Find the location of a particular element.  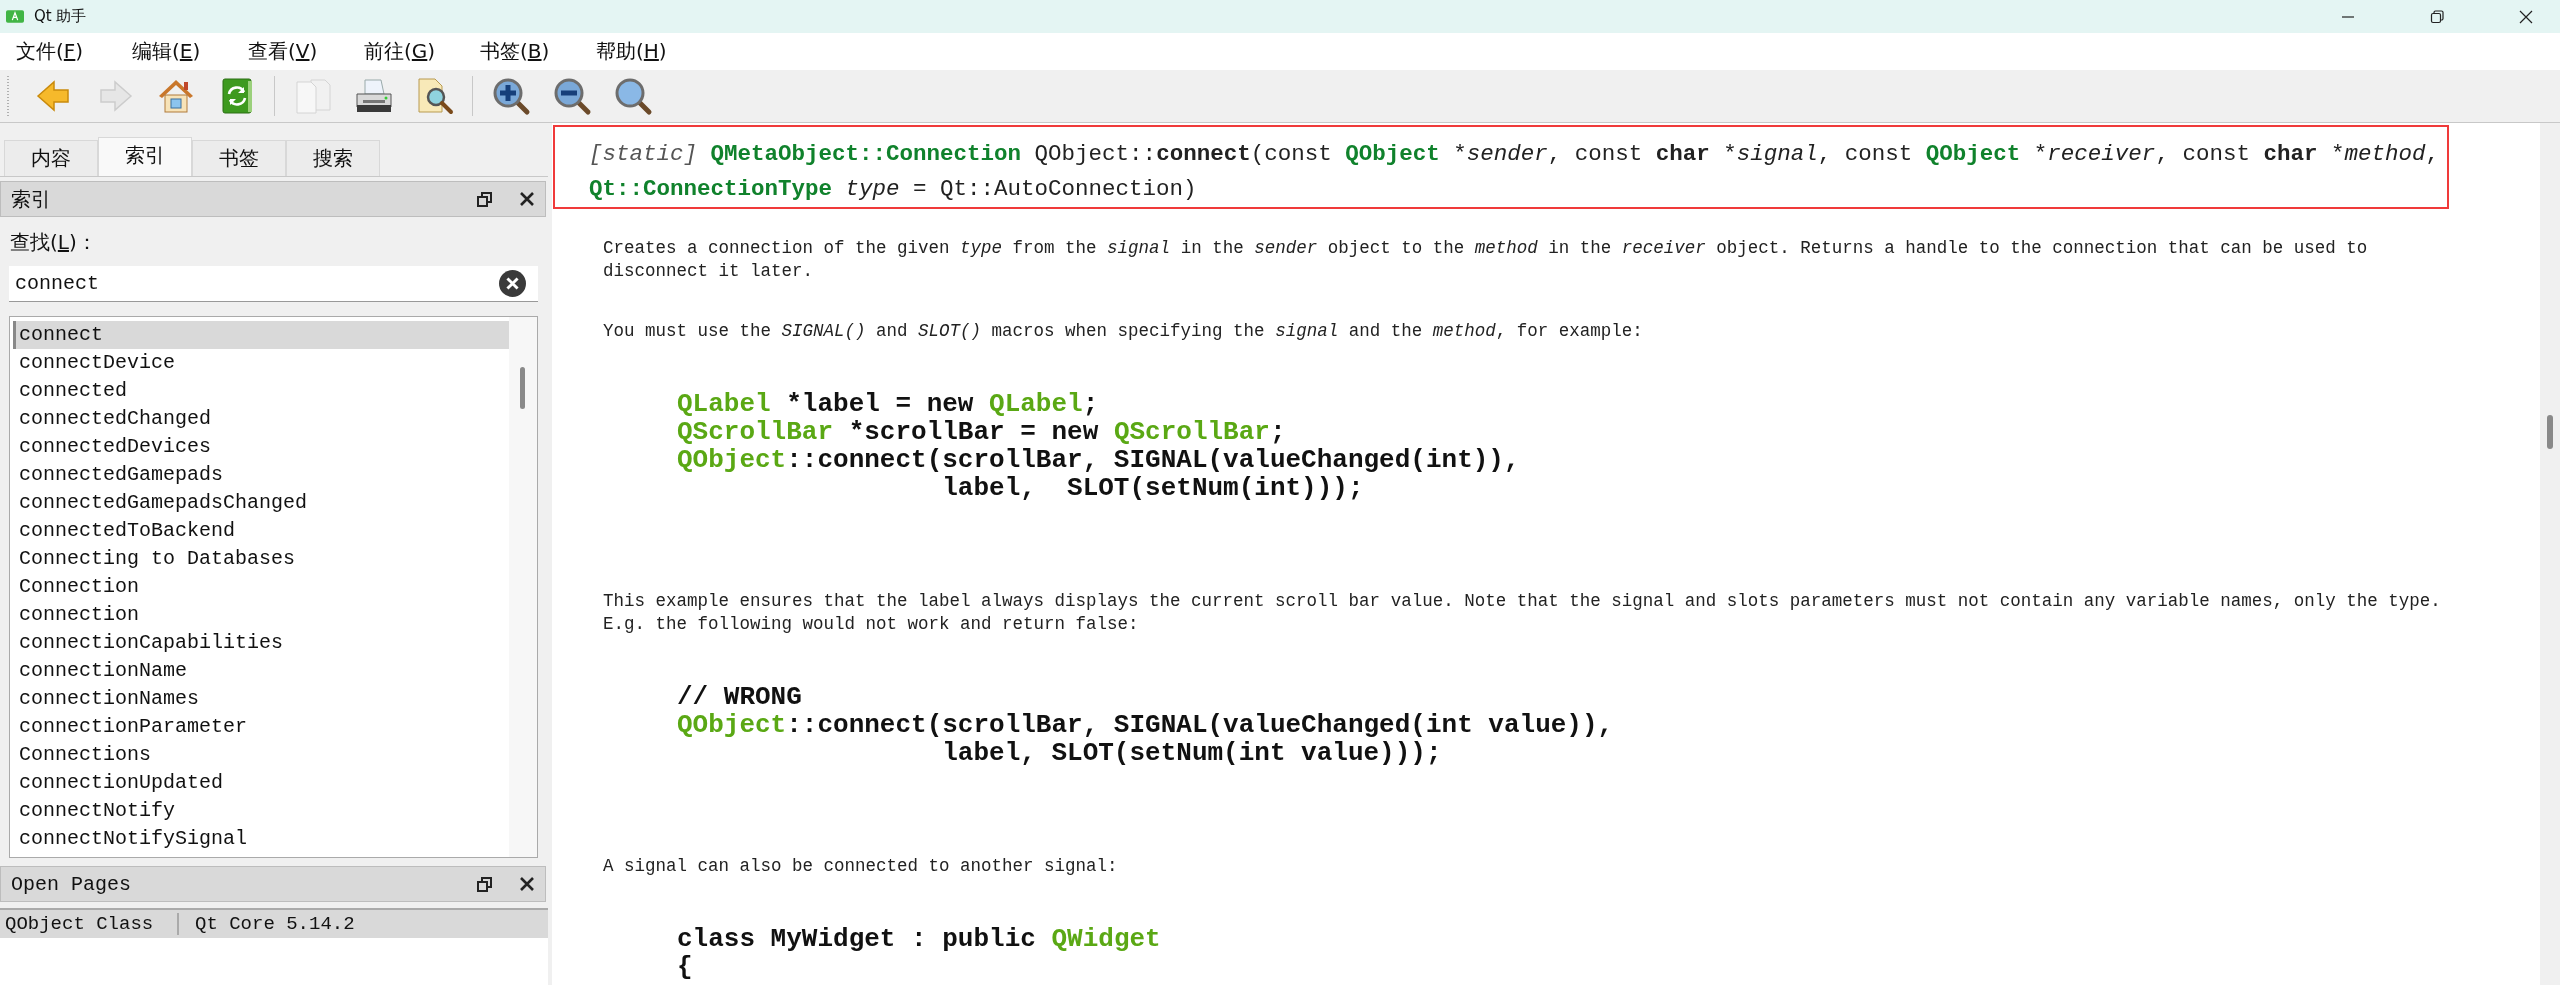

search-label: 查找(L)： is located at coordinates (54, 242).